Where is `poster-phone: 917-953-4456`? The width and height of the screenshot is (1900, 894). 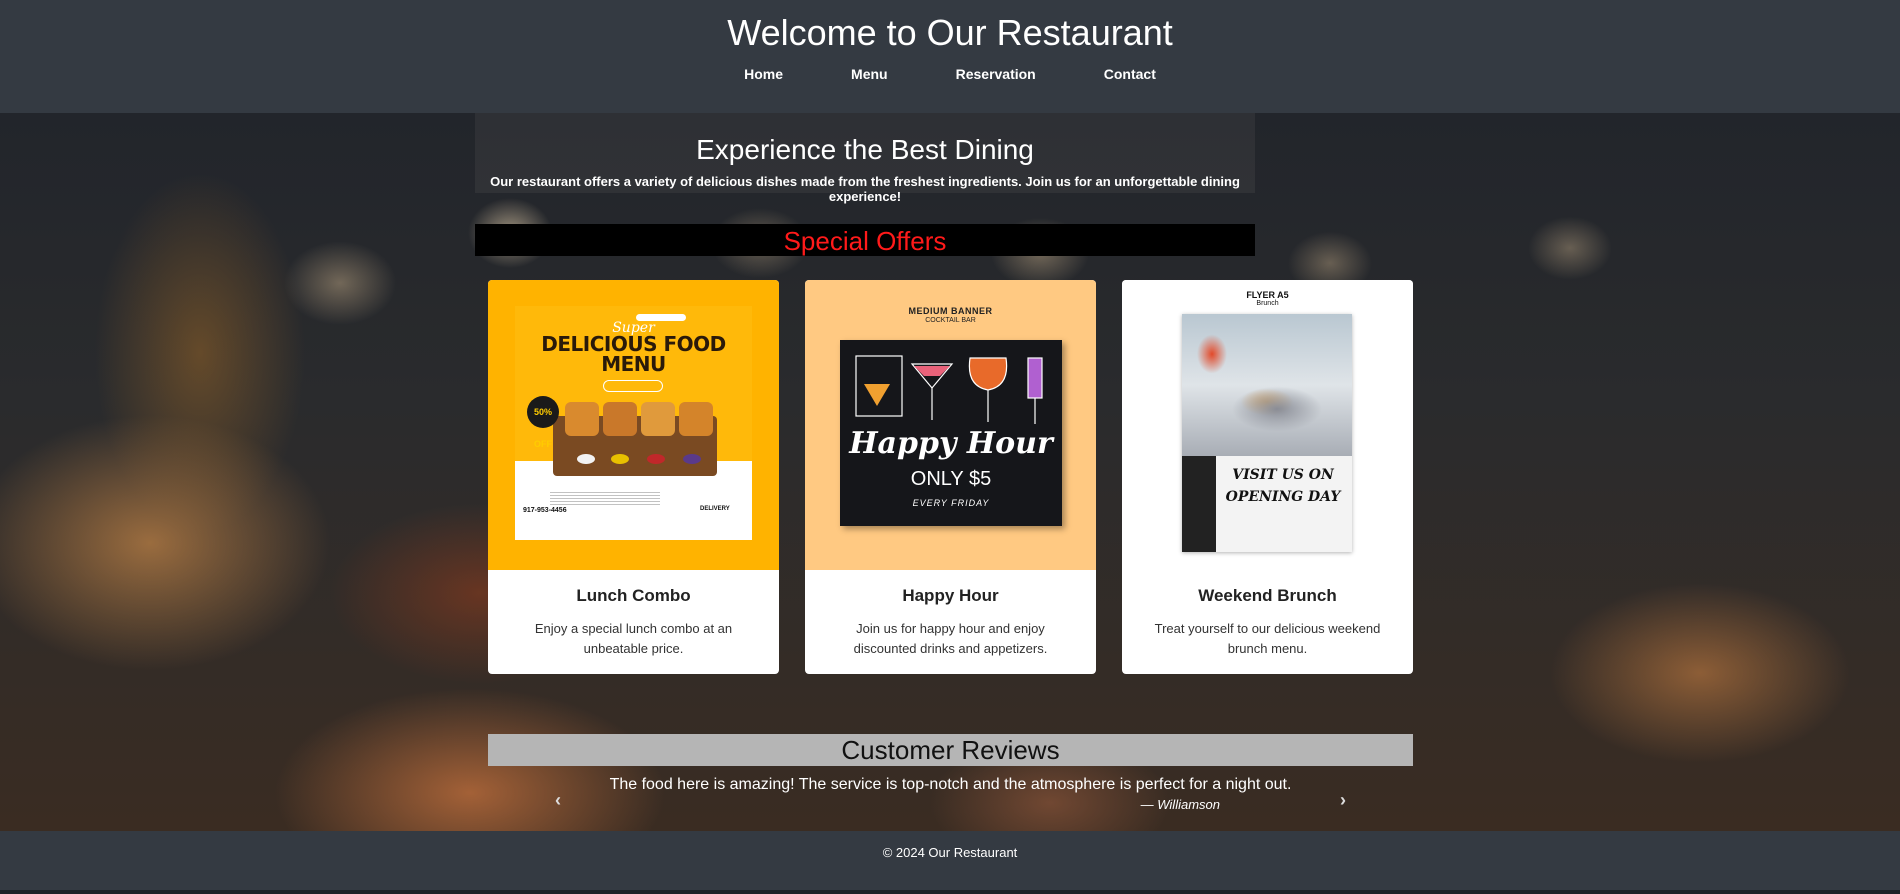 poster-phone: 917-953-4456 is located at coordinates (545, 510).